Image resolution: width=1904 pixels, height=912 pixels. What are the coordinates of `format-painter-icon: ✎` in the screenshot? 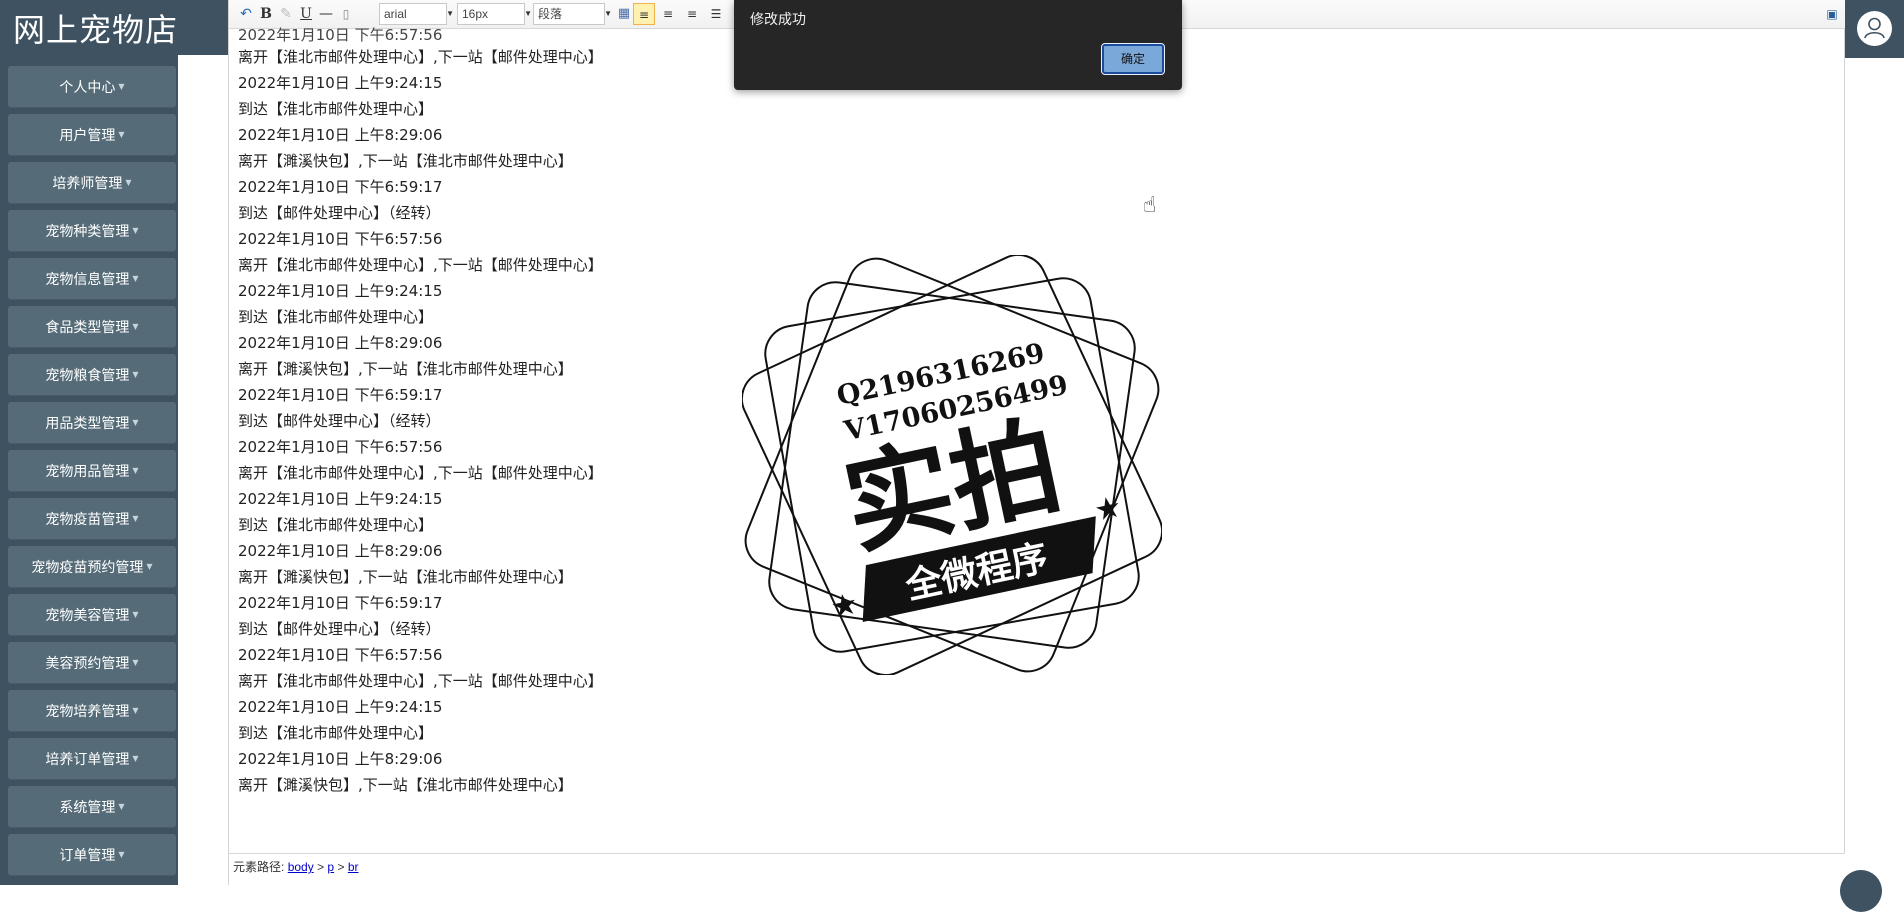 It's located at (286, 14).